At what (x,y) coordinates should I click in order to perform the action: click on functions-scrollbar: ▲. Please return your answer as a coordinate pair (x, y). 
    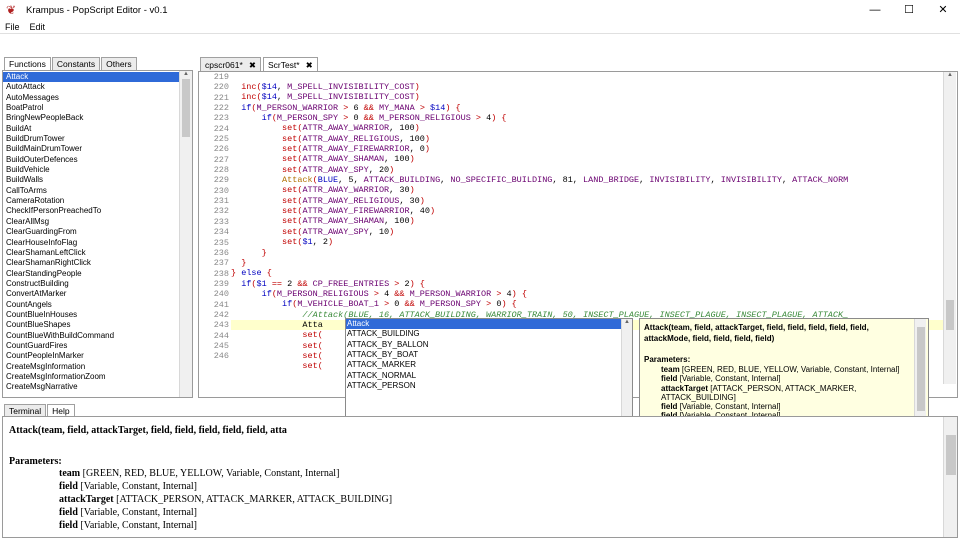
    Looking at the image, I should click on (185, 234).